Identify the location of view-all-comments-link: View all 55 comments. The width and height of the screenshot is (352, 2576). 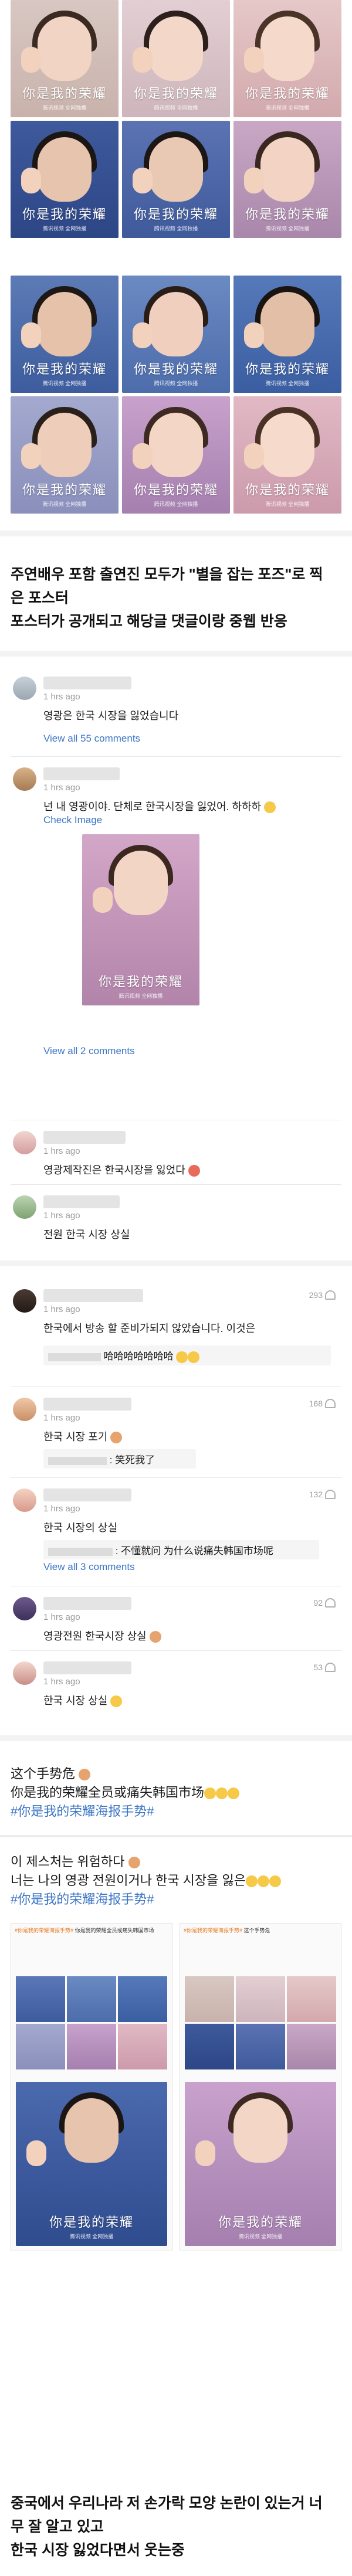
(91, 739).